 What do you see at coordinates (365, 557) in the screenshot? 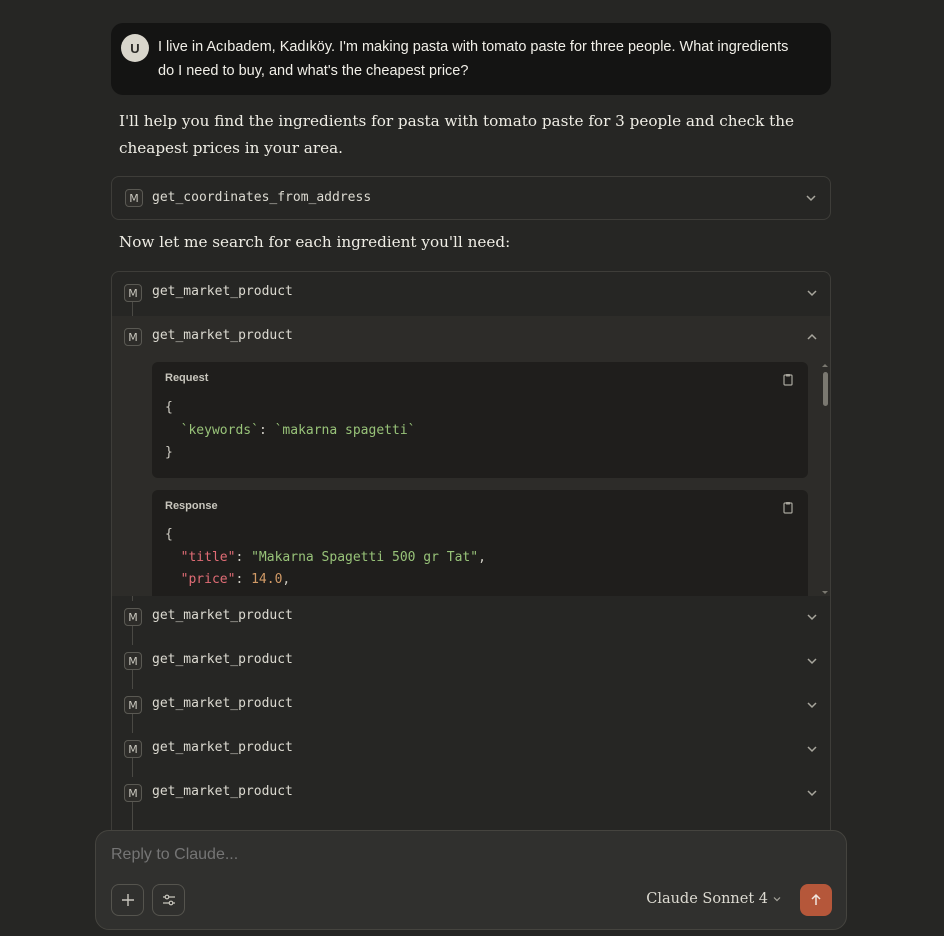
I see `response-title-value: "Makarna Spagetti 500 gr Tat"` at bounding box center [365, 557].